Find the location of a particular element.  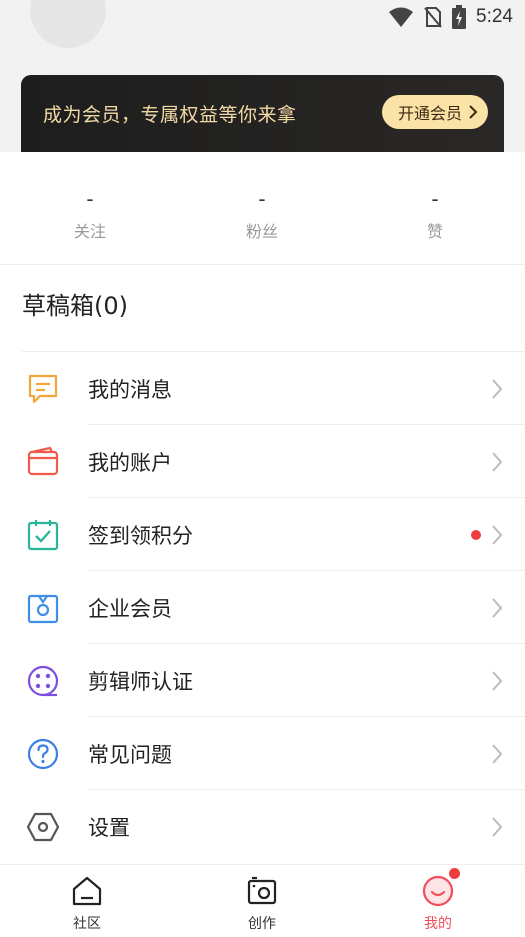

nav-label: 我的 is located at coordinates (438, 924).